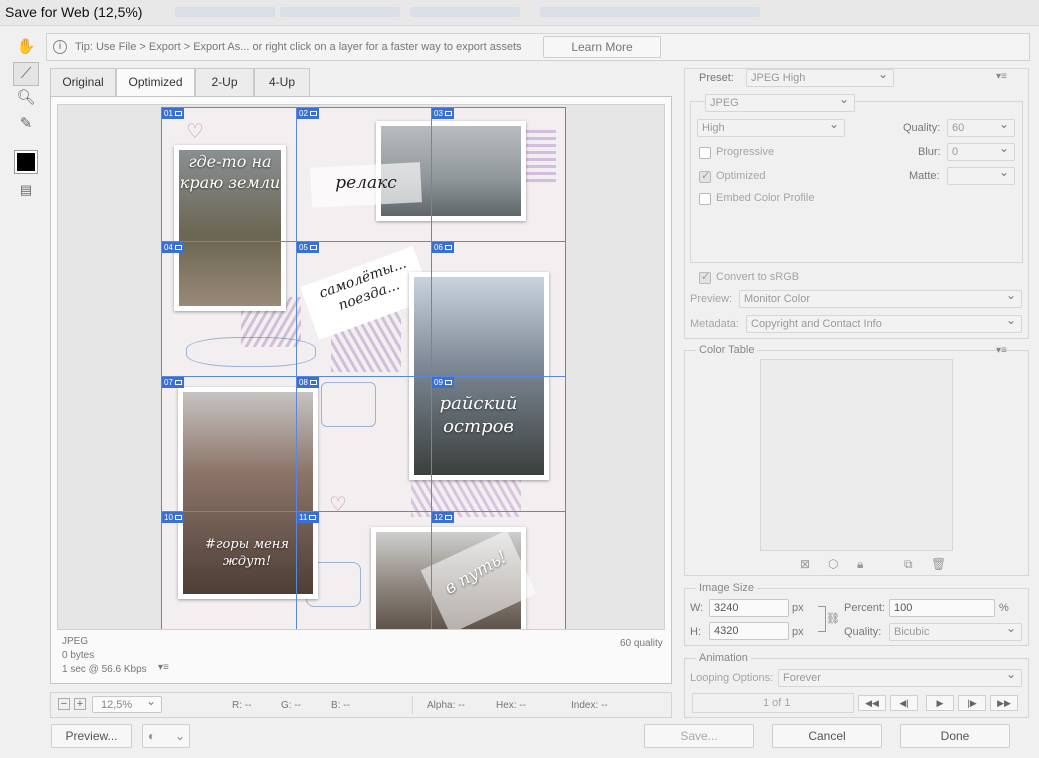  What do you see at coordinates (872, 703) in the screenshot?
I see `first-frame-icon: ◀◀` at bounding box center [872, 703].